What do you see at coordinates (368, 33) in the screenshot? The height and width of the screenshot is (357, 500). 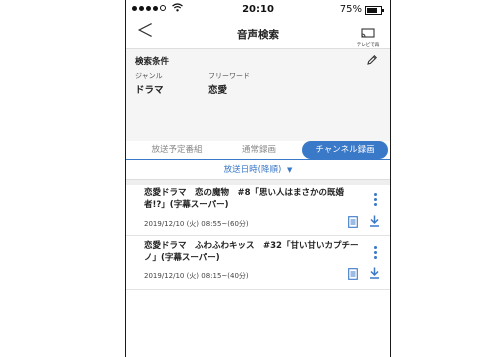 I see `cast-icon` at bounding box center [368, 33].